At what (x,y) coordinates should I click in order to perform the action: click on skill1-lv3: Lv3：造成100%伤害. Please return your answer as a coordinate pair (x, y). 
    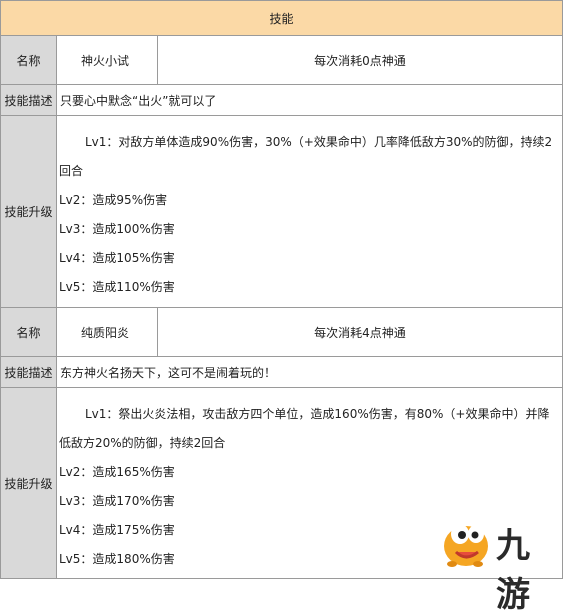
    Looking at the image, I should click on (117, 229).